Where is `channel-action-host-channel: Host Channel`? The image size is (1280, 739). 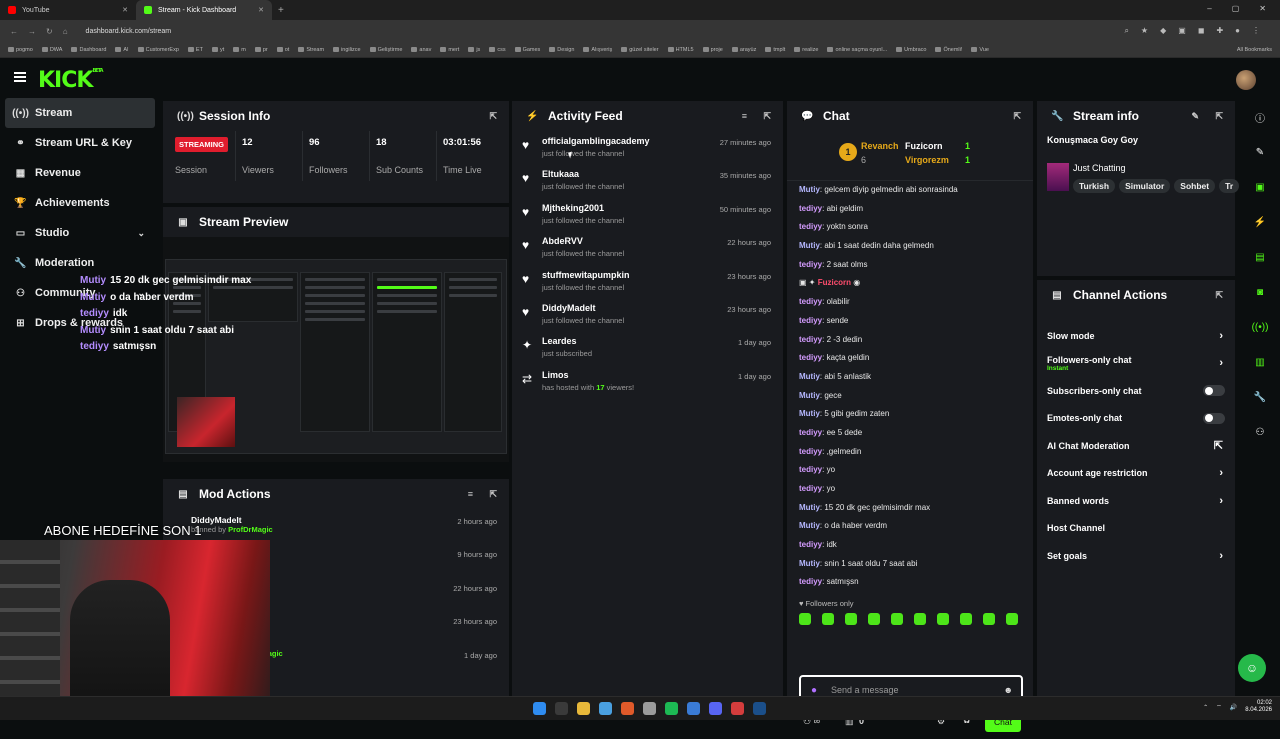 channel-action-host-channel: Host Channel is located at coordinates (1136, 529).